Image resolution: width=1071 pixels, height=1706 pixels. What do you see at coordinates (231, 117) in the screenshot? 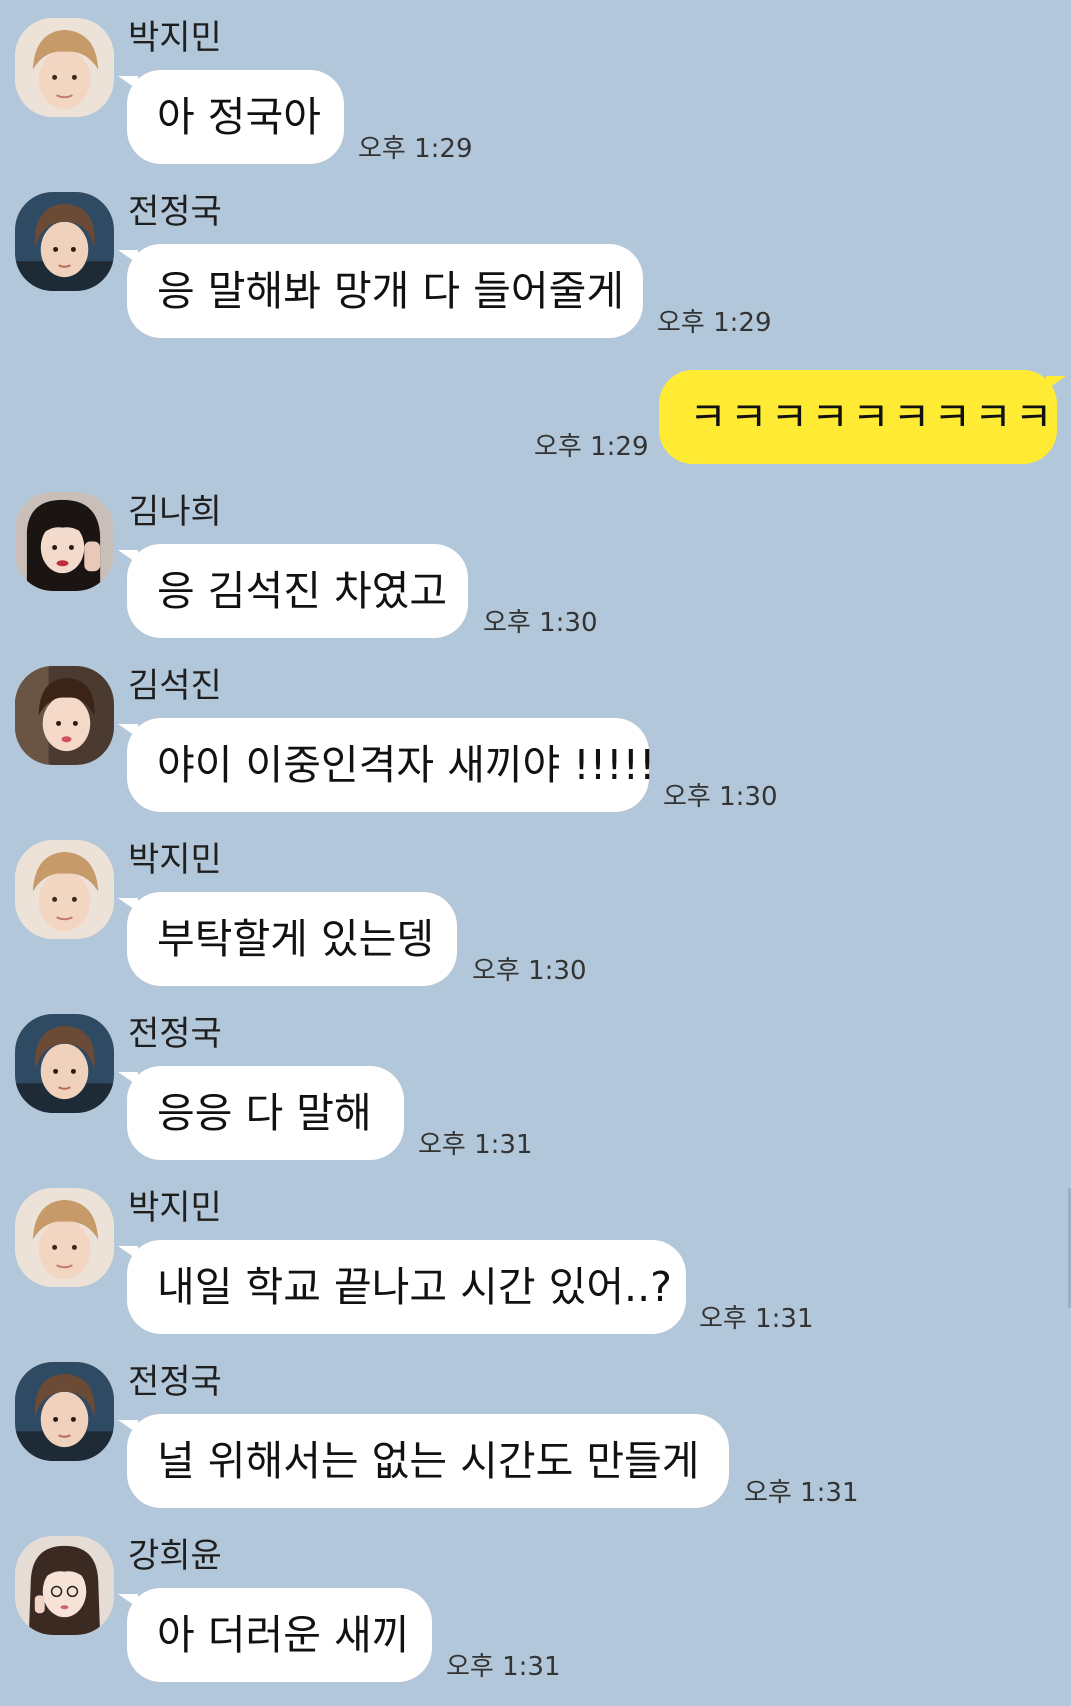
I see `message-bubble: 아 정국아` at bounding box center [231, 117].